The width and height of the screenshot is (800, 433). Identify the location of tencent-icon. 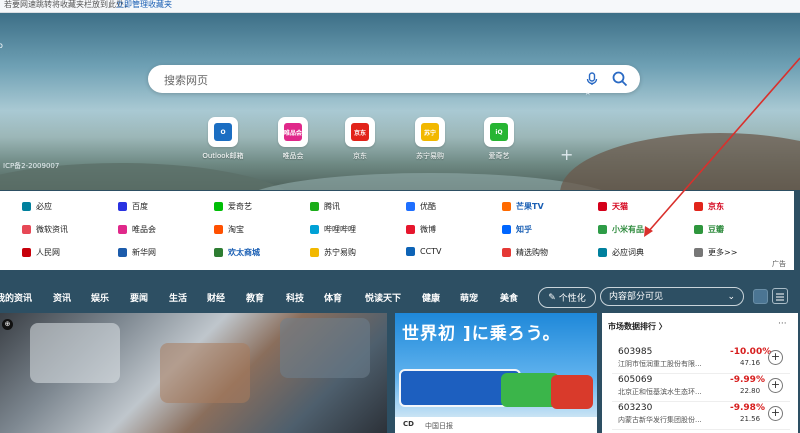
(314, 206).